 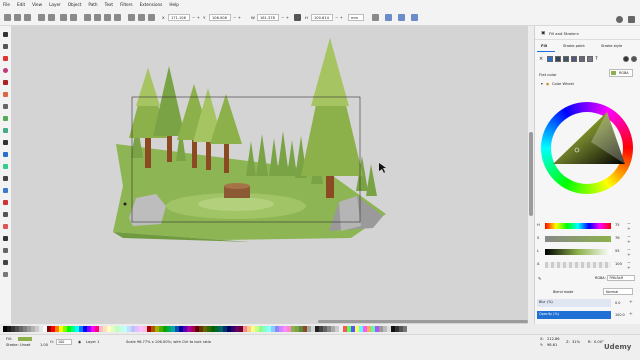 I want to click on slider-l-value: 55, so click(x=617, y=251).